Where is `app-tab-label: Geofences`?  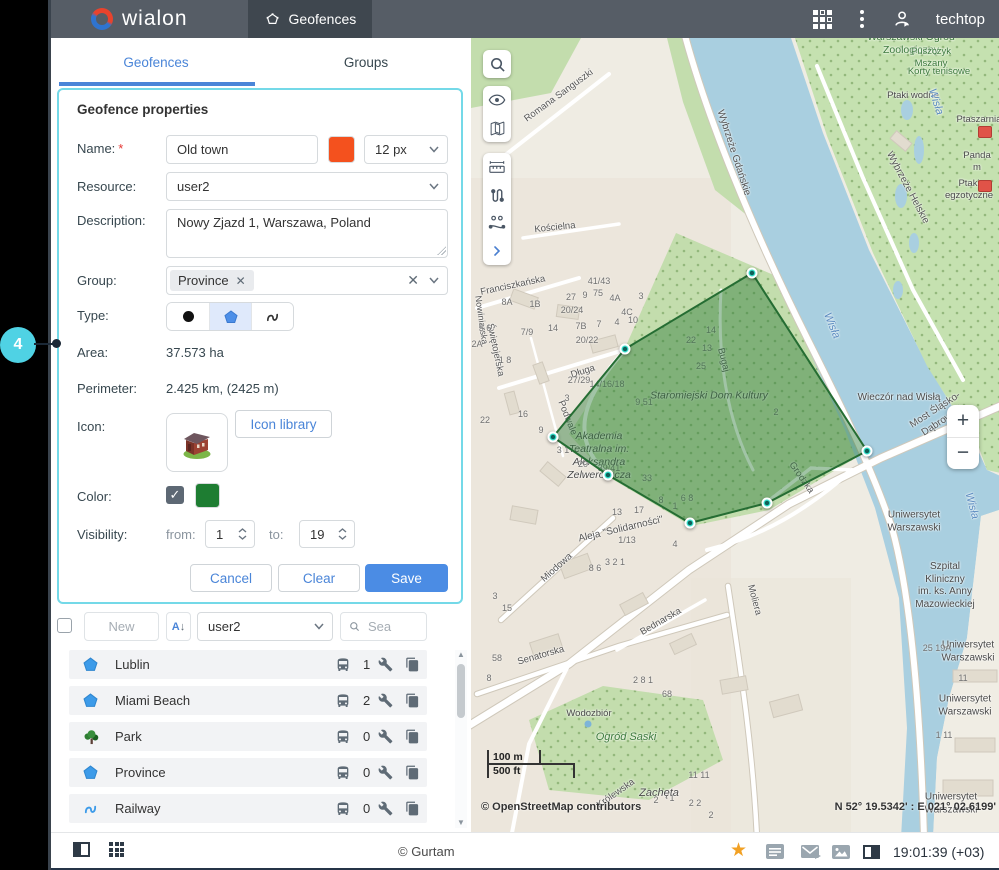
app-tab-label: Geofences is located at coordinates (322, 19).